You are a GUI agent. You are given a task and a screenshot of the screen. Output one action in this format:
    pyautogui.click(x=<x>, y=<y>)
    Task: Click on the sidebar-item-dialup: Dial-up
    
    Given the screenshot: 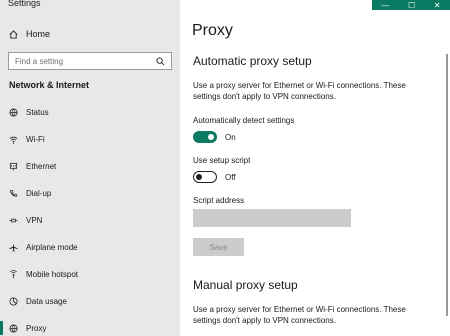 What is the action you would take?
    pyautogui.click(x=90, y=193)
    